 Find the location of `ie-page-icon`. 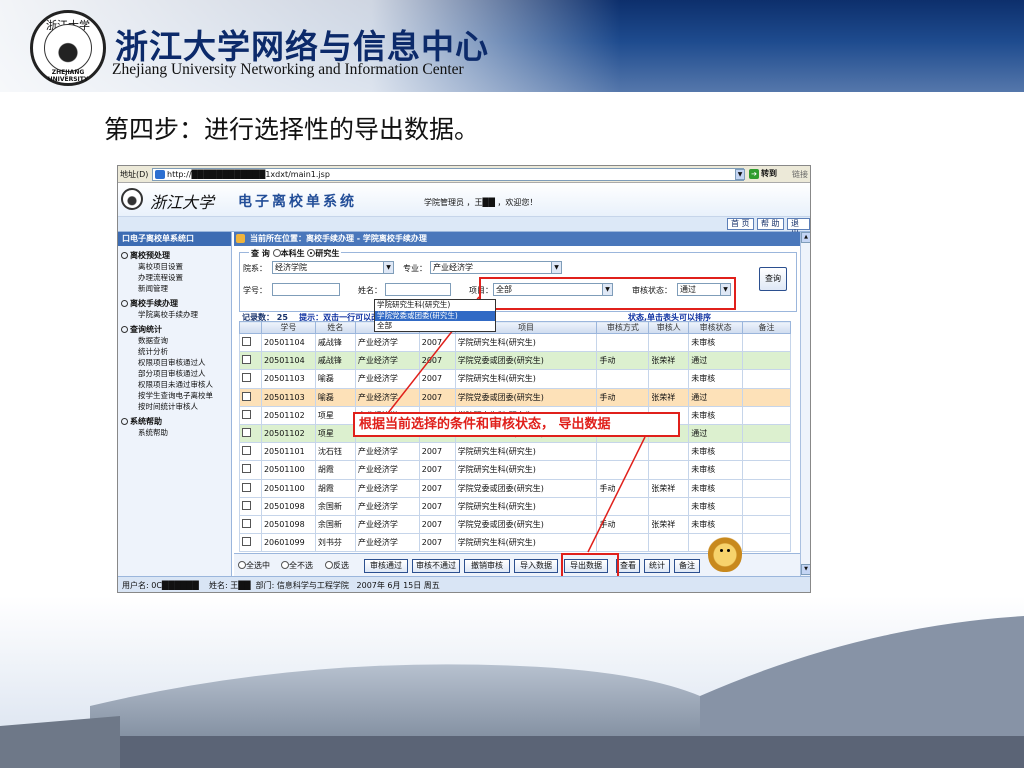

ie-page-icon is located at coordinates (160, 174).